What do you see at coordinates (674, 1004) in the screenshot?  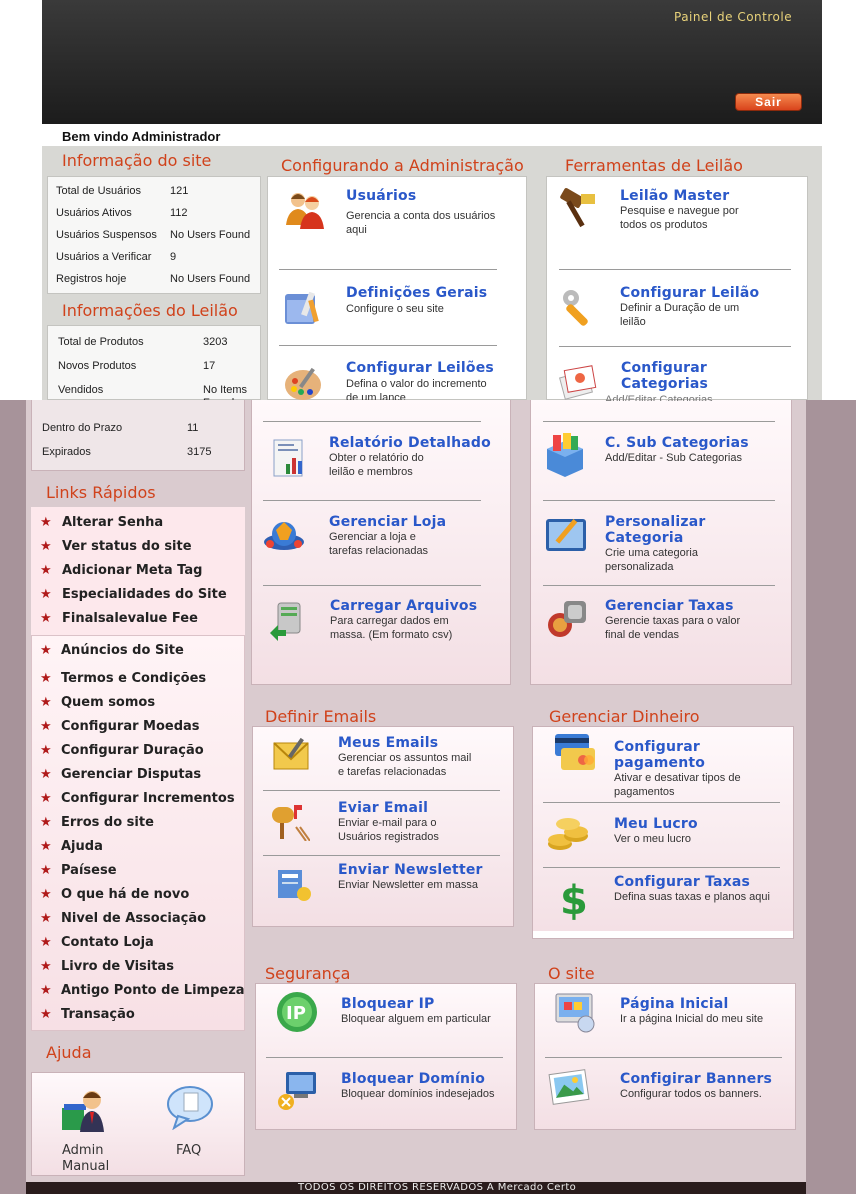 I see `tool-title: Página Inicial` at bounding box center [674, 1004].